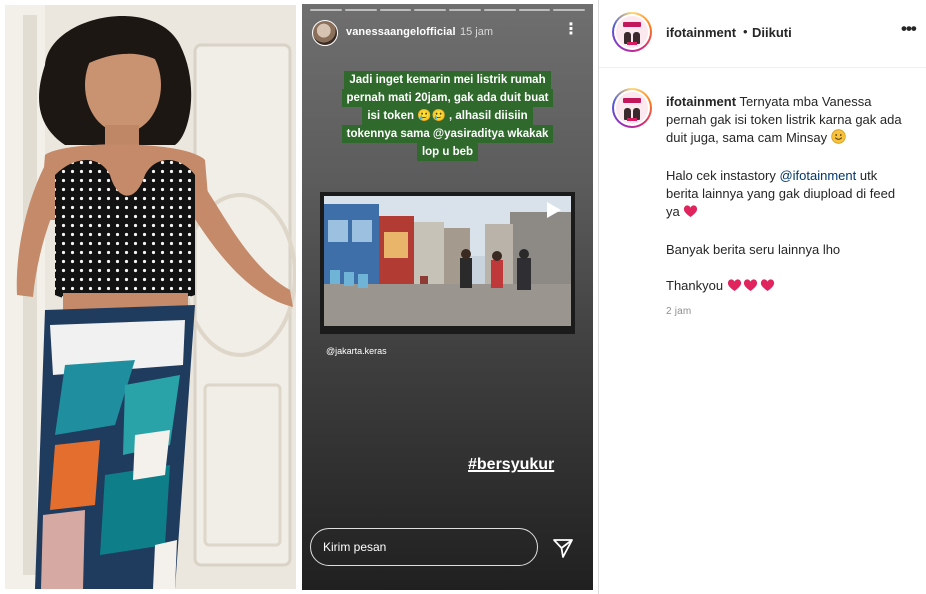 This screenshot has width=926, height=594. Describe the element at coordinates (598, 297) in the screenshot. I see `panel-divider` at that location.